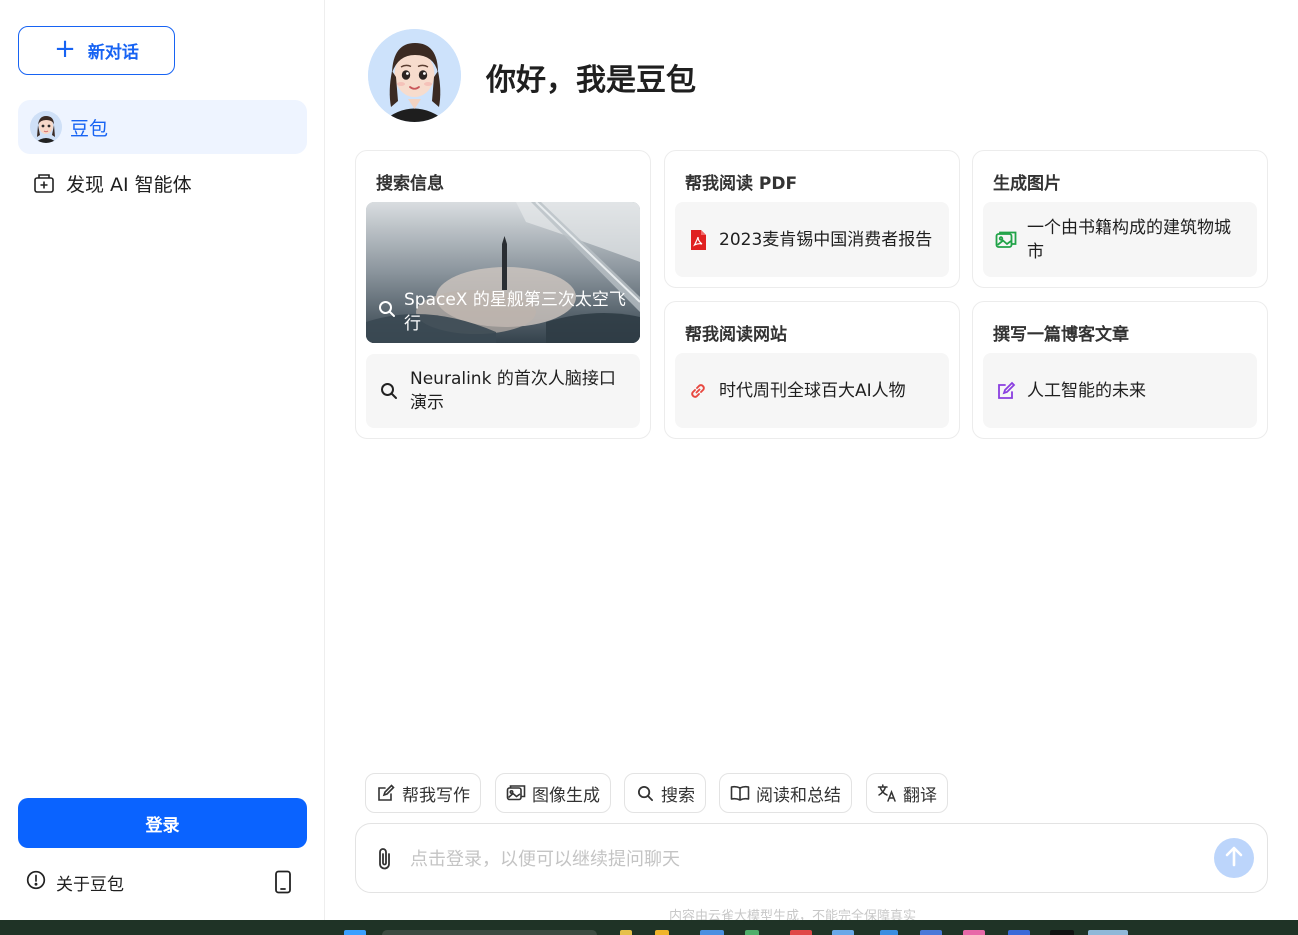 The image size is (1298, 935). What do you see at coordinates (566, 795) in the screenshot?
I see `tool-label: 图像生成` at bounding box center [566, 795].